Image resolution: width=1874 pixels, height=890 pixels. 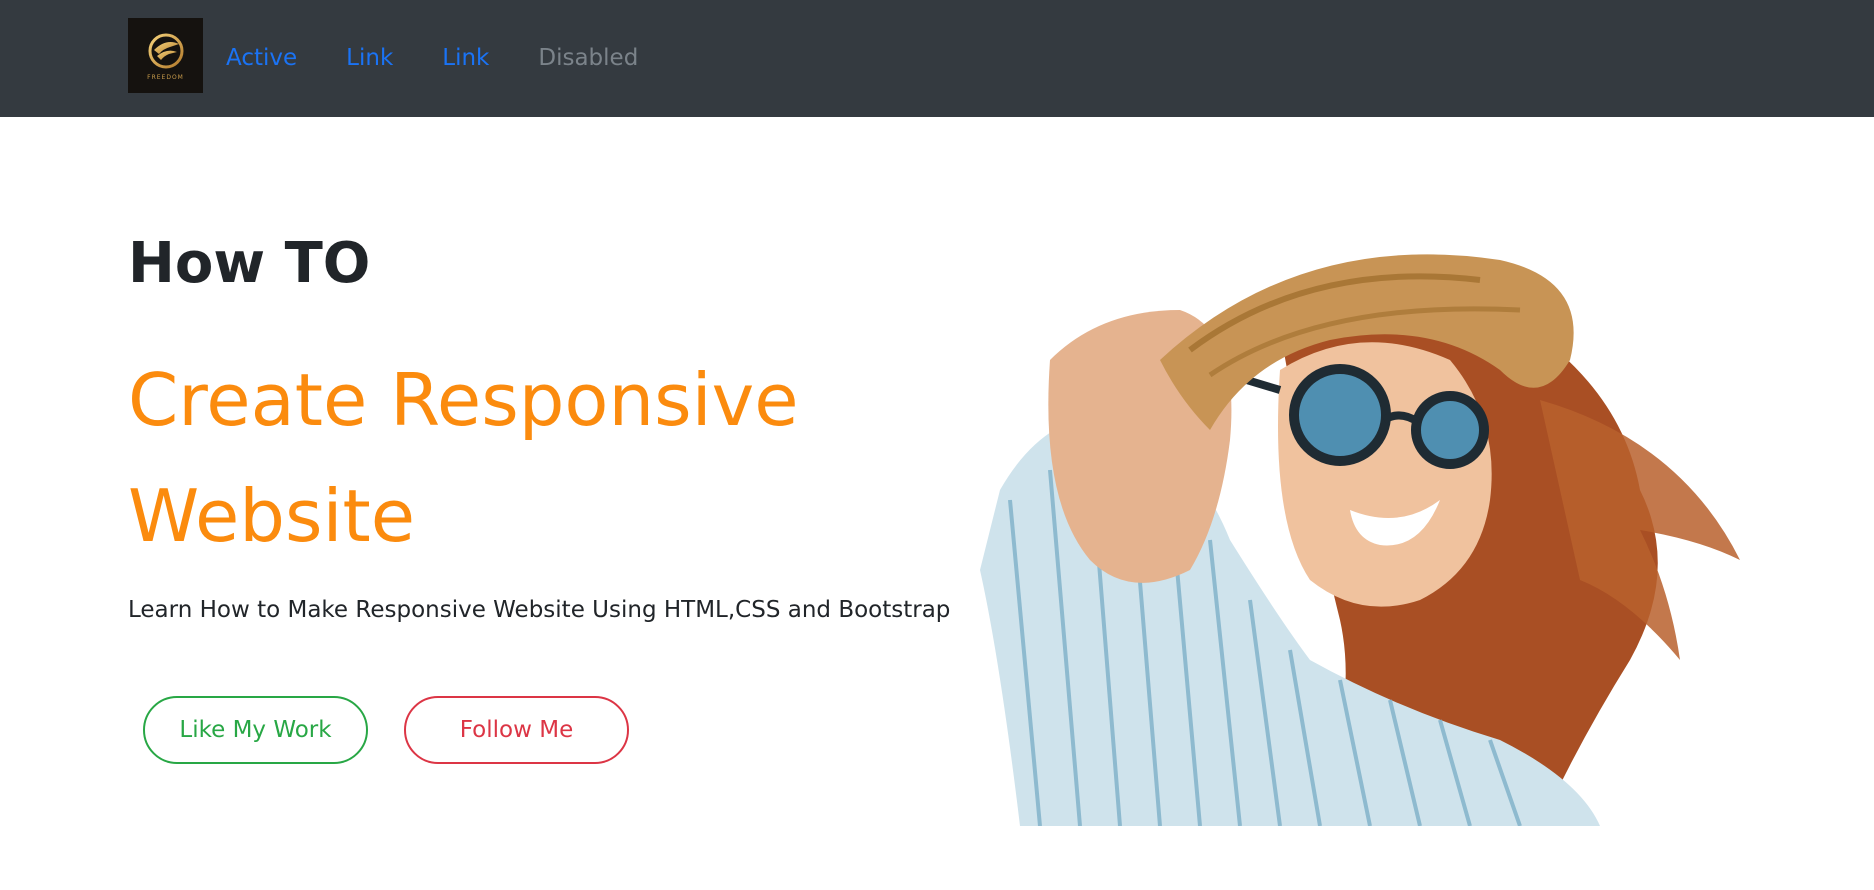 I want to click on hero-headline: Create Responsive Website, so click(x=463, y=458).